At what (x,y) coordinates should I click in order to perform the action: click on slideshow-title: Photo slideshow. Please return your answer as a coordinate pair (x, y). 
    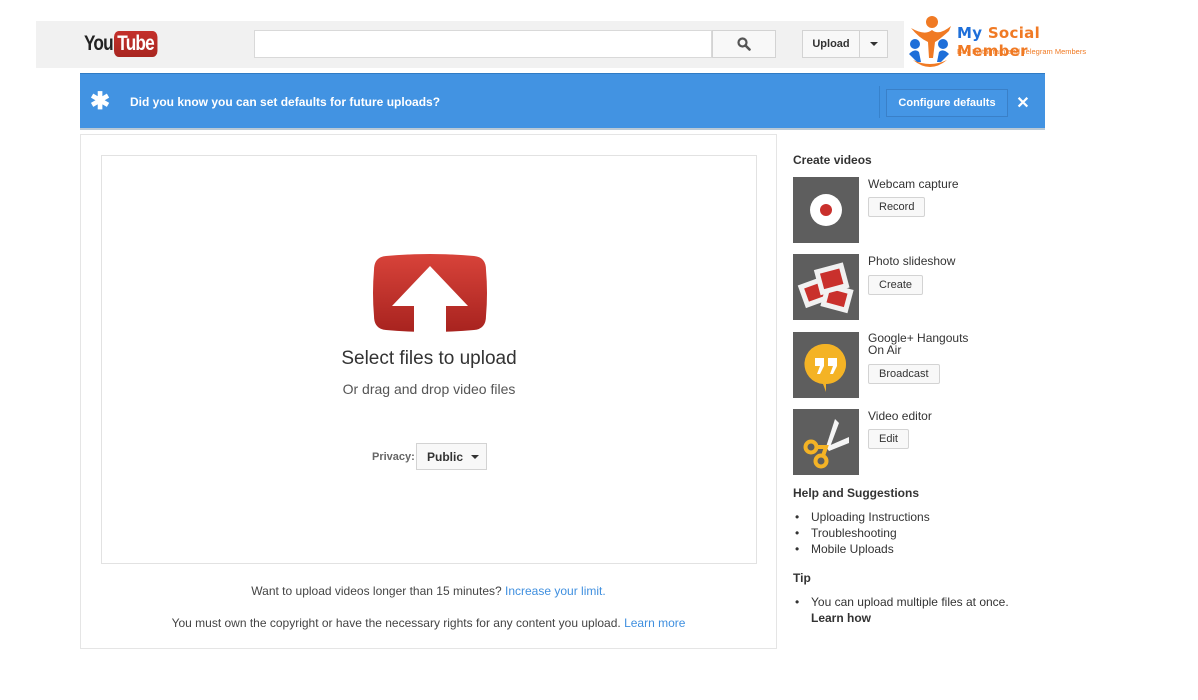
    Looking at the image, I should click on (912, 261).